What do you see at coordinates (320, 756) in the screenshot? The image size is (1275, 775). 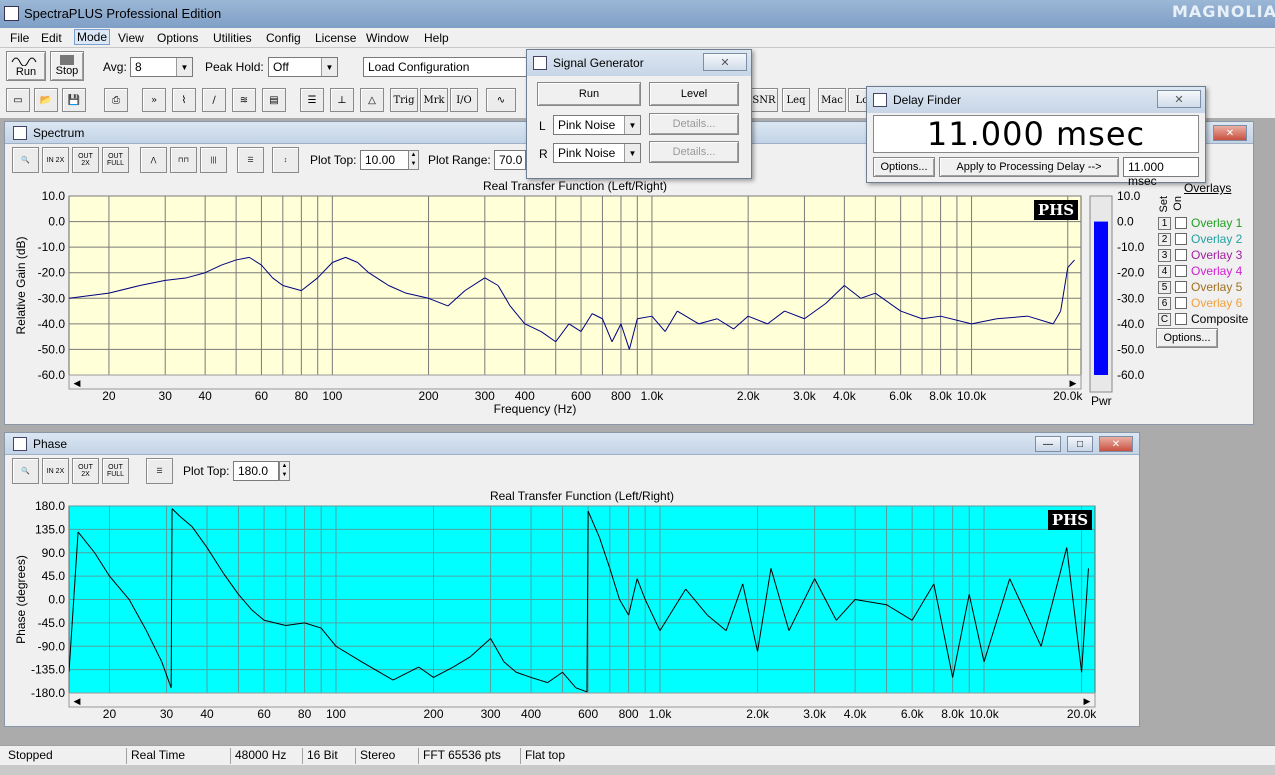 I see `status-field: 16 Bit` at bounding box center [320, 756].